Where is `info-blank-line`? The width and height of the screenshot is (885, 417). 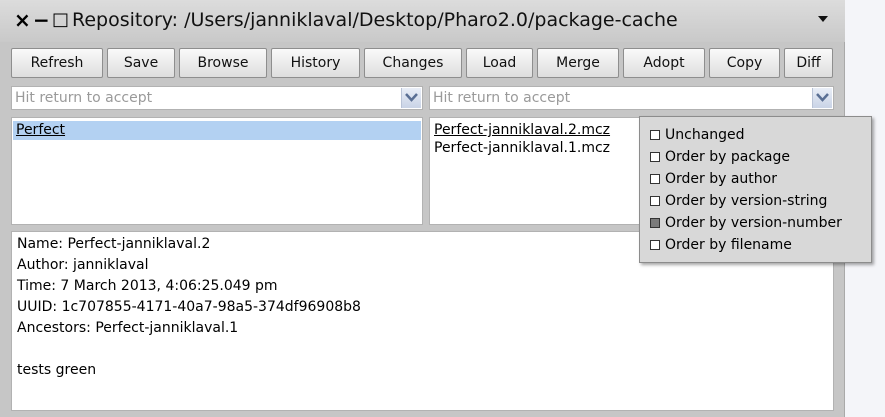
info-blank-line is located at coordinates (425, 349).